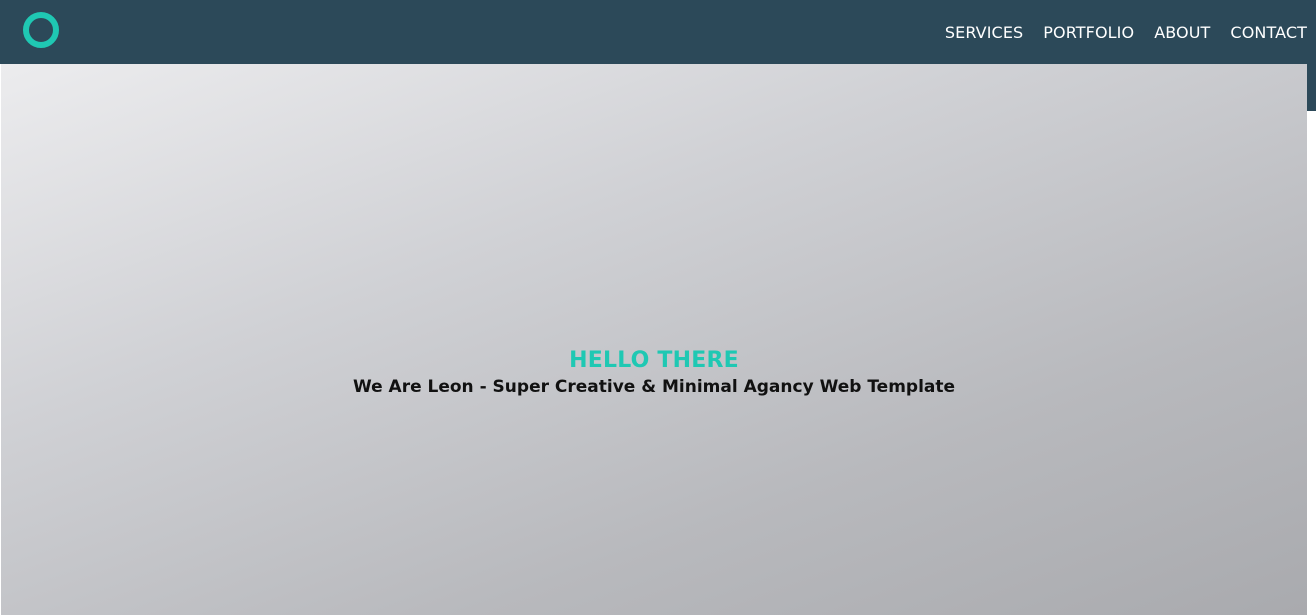 Image resolution: width=1316 pixels, height=615 pixels. Describe the element at coordinates (1088, 32) in the screenshot. I see `nav-link-portfolio: PORTFOLIO` at that location.